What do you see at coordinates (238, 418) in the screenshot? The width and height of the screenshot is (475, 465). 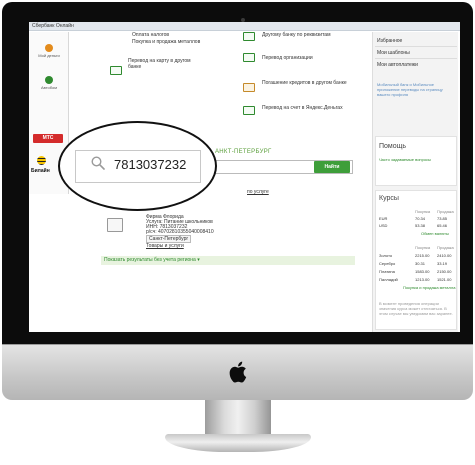 I see `stand-neck` at bounding box center [238, 418].